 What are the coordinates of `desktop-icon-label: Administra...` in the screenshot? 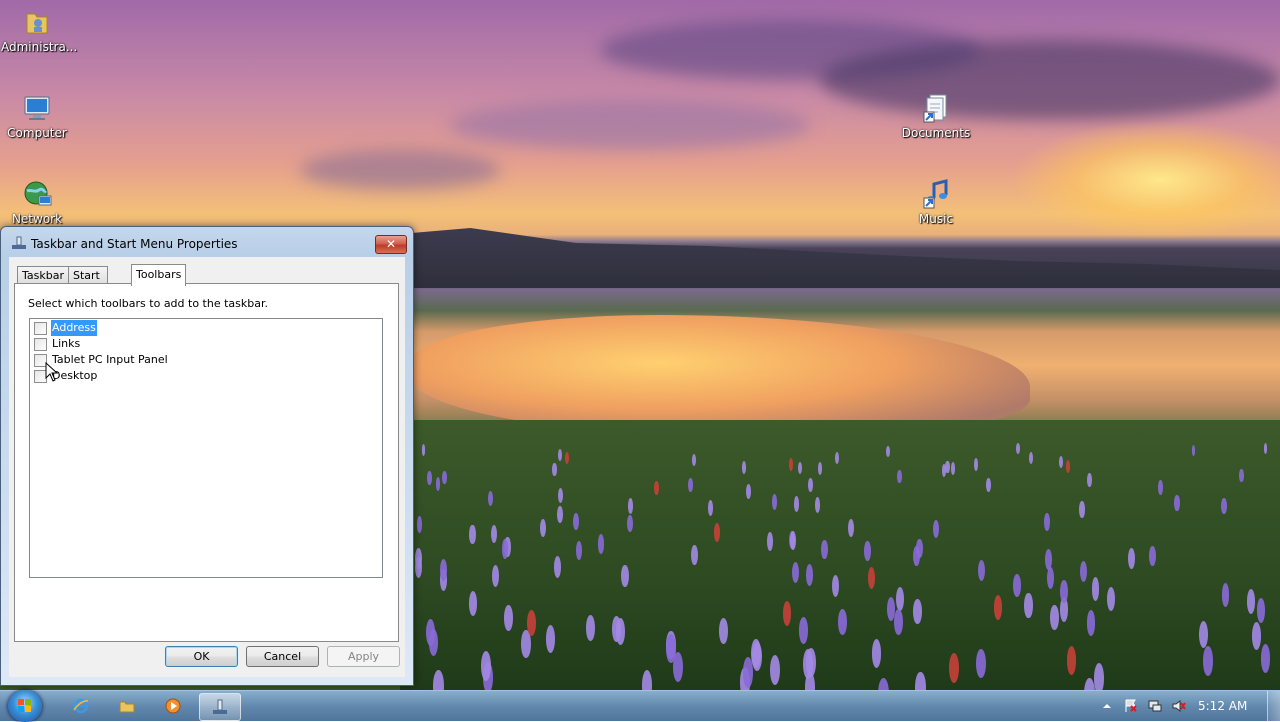 It's located at (39, 47).